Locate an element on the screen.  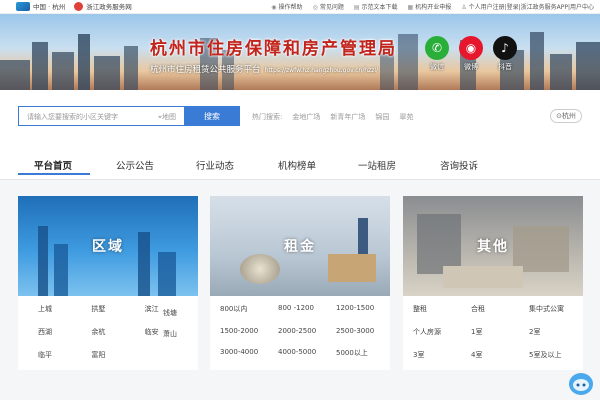
nav-home: 平台首页 is located at coordinates (53, 165).